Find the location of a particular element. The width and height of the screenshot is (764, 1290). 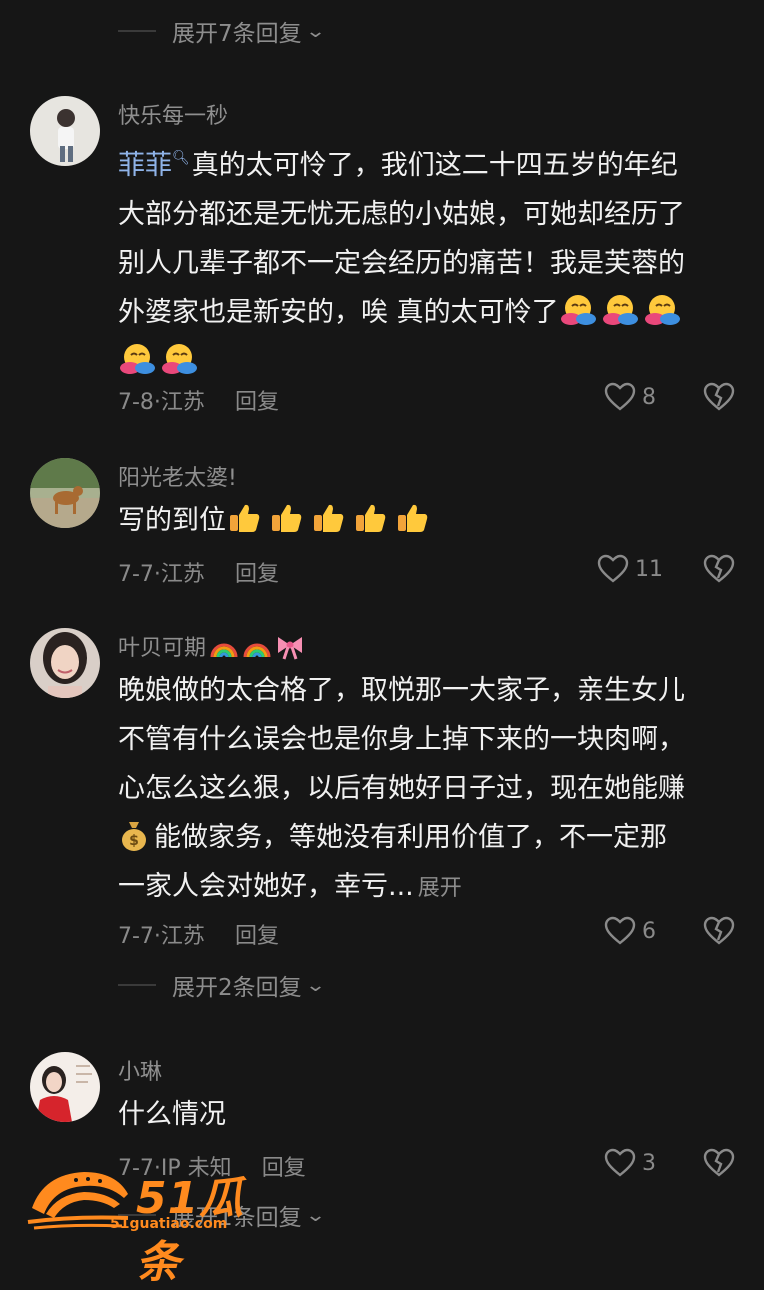

username: 叶贝可期 is located at coordinates (211, 646).